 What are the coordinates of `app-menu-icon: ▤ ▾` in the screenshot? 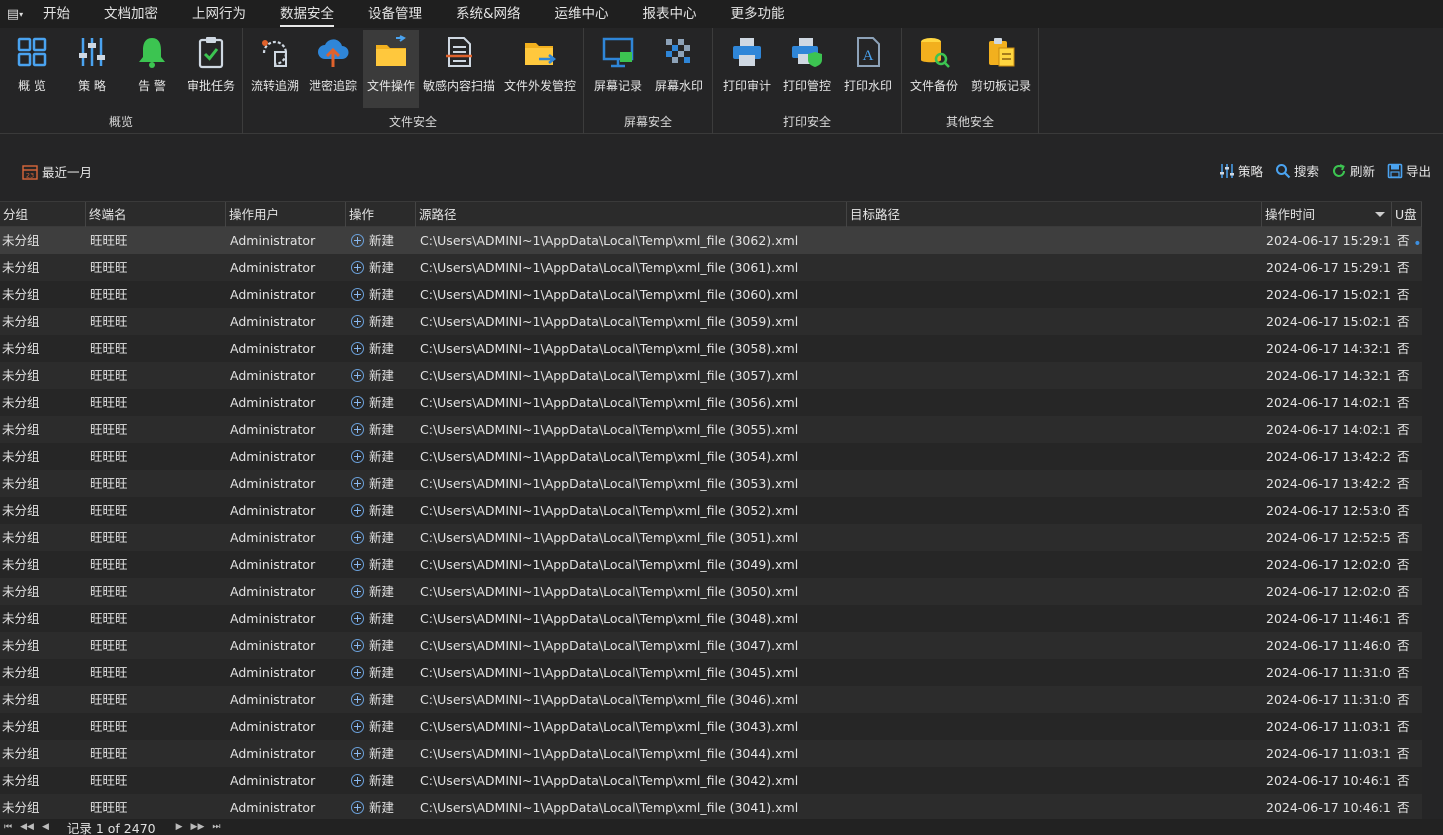 It's located at (15, 14).